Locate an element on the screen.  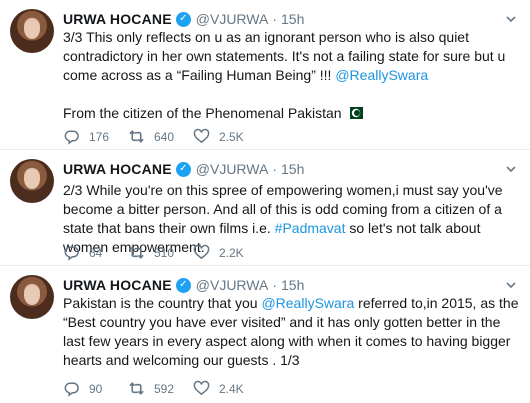
retweet-button: 640 is located at coordinates (160, 136).